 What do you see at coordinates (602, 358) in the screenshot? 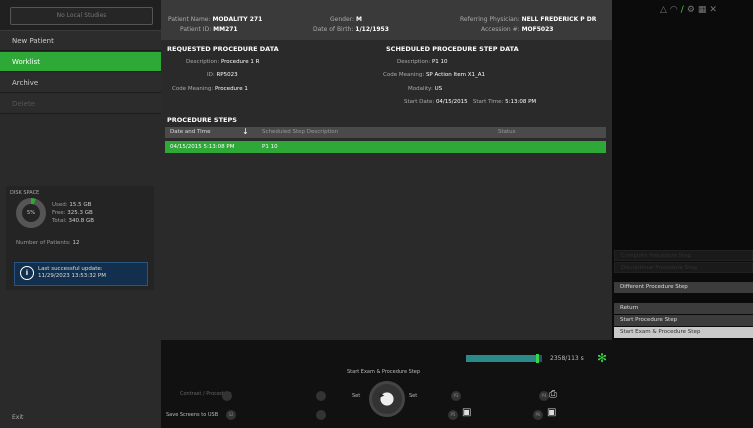
I see `freeze-icon: ✻` at bounding box center [602, 358].